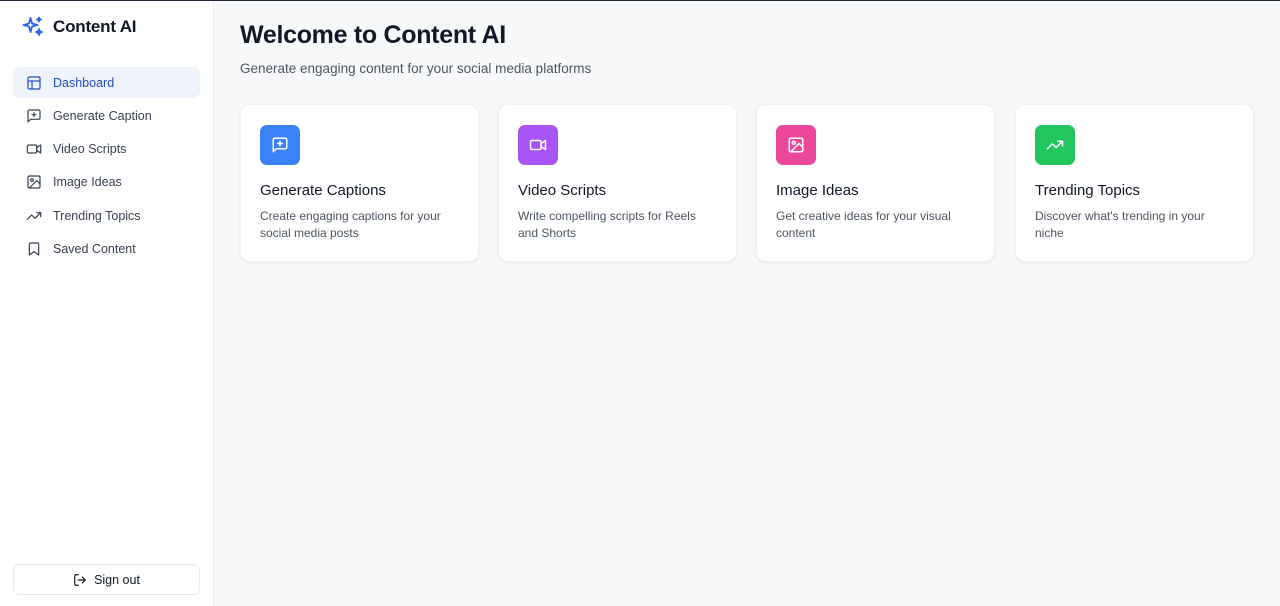  I want to click on card-description: Discover what's trending in your niche, so click(1120, 224).